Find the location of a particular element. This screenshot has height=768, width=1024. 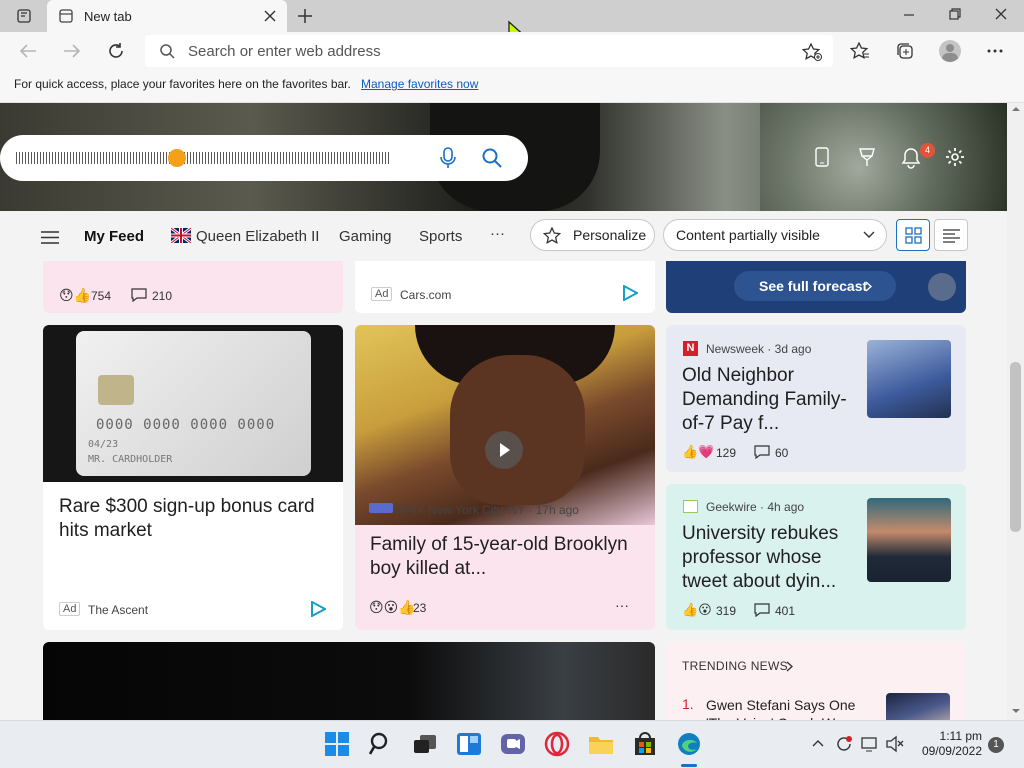

card-headline: Rare $300 sign-up bonus card hits market is located at coordinates (194, 519).